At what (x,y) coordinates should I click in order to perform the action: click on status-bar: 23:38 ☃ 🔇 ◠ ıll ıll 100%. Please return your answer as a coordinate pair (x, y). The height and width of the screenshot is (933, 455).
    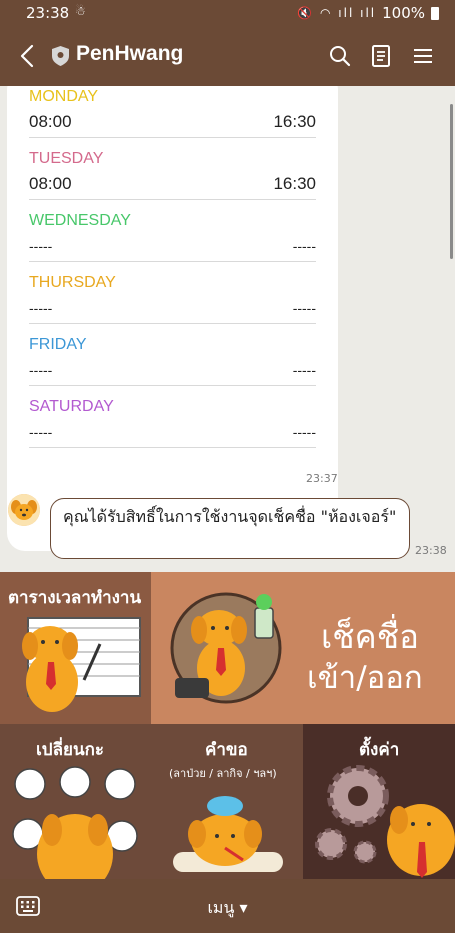
    Looking at the image, I should click on (227, 13).